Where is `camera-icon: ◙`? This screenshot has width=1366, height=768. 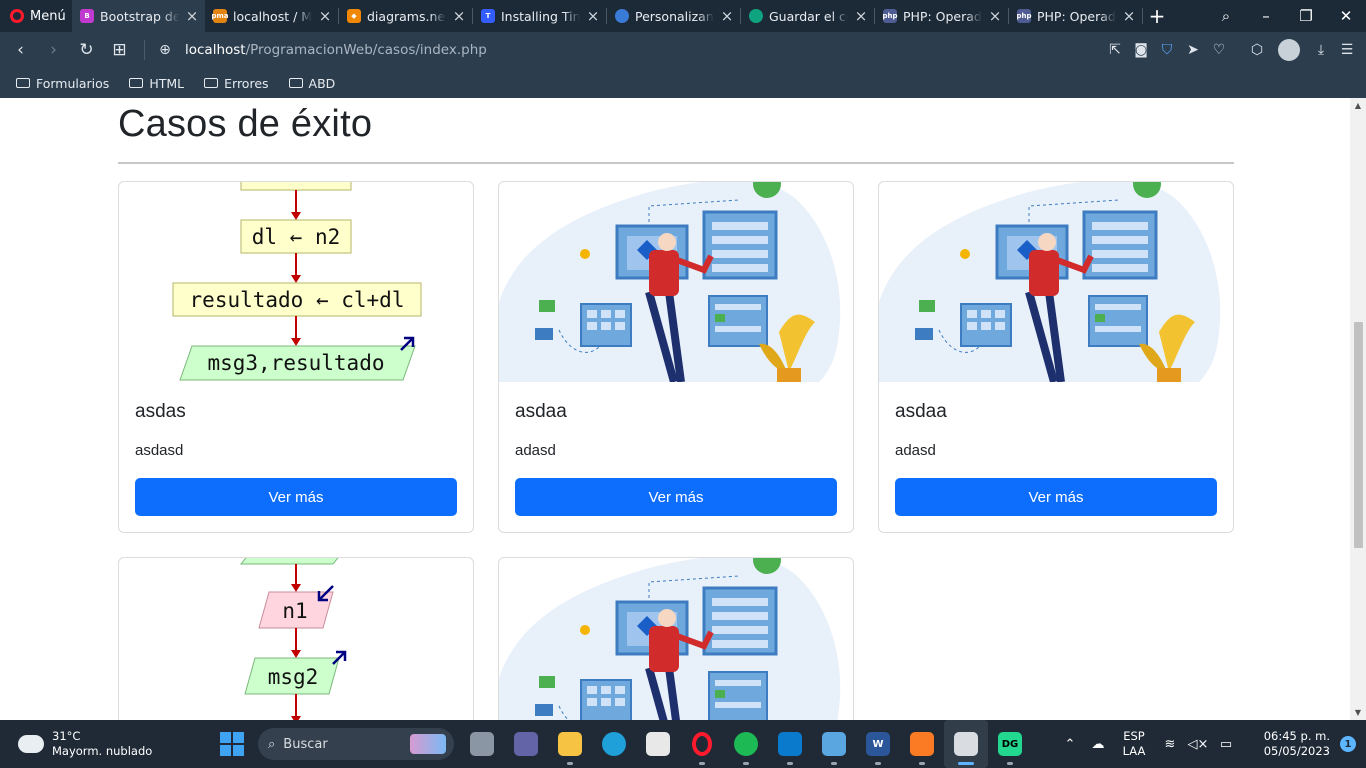
camera-icon: ◙ is located at coordinates (1141, 50).